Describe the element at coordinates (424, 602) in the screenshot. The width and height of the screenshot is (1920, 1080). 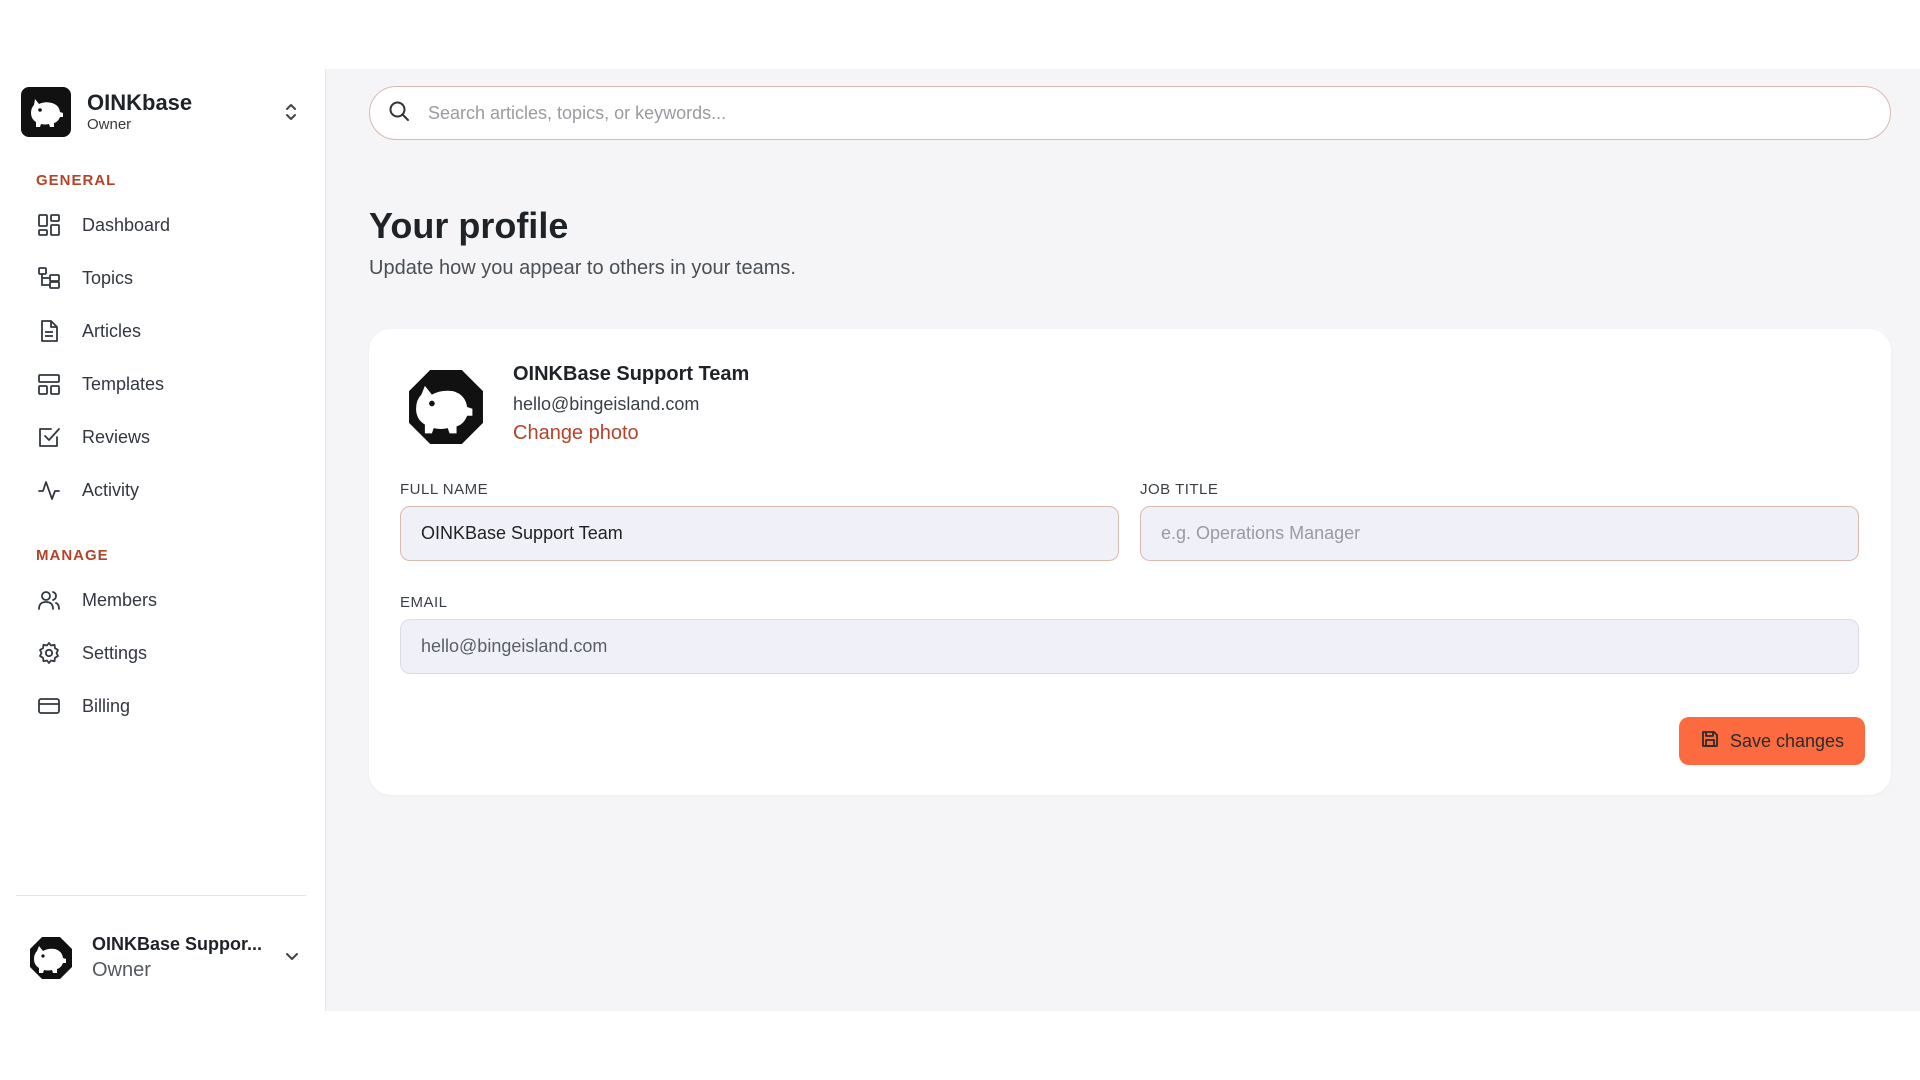
I see `email-label: EMAIL` at that location.